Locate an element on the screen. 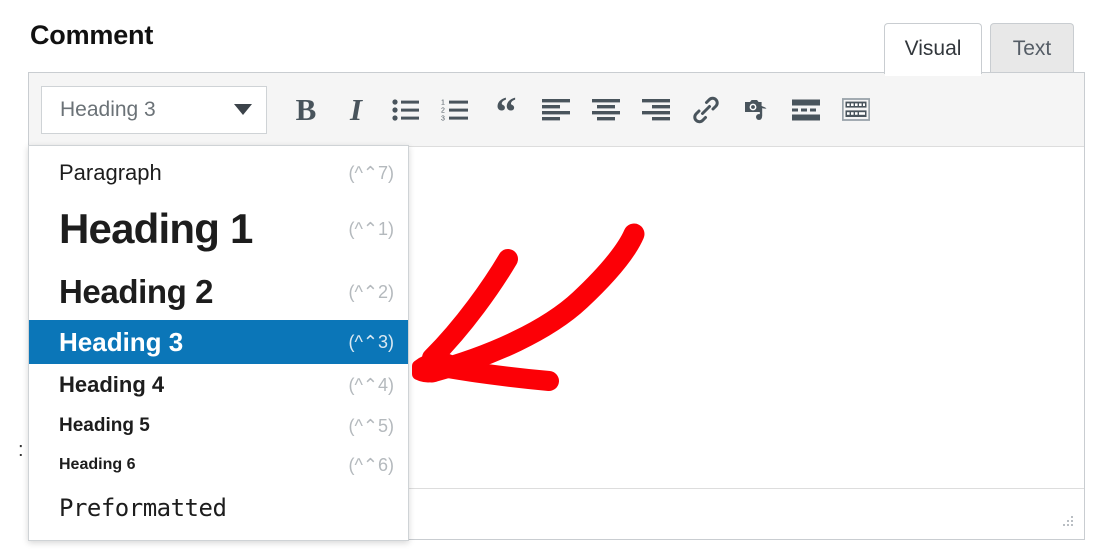 This screenshot has height=556, width=1116. keyboard-toolbar-icon is located at coordinates (856, 109).